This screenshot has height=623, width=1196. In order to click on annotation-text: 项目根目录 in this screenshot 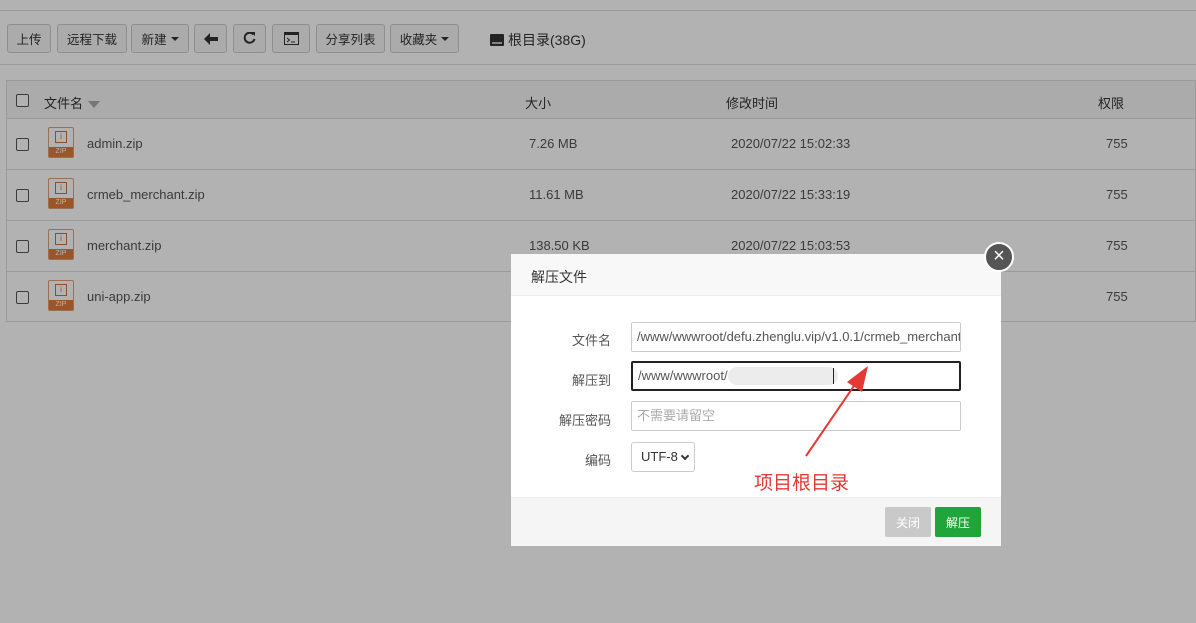, I will do `click(802, 483)`.